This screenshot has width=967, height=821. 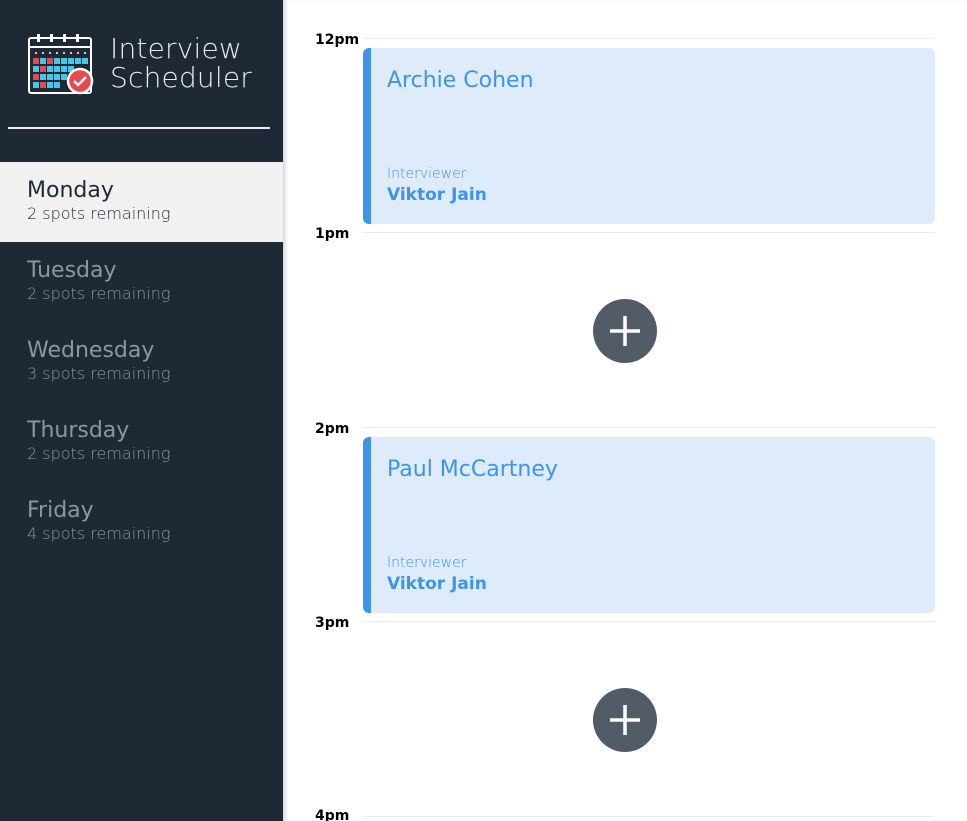 What do you see at coordinates (61, 64) in the screenshot?
I see `calendar-check-icon` at bounding box center [61, 64].